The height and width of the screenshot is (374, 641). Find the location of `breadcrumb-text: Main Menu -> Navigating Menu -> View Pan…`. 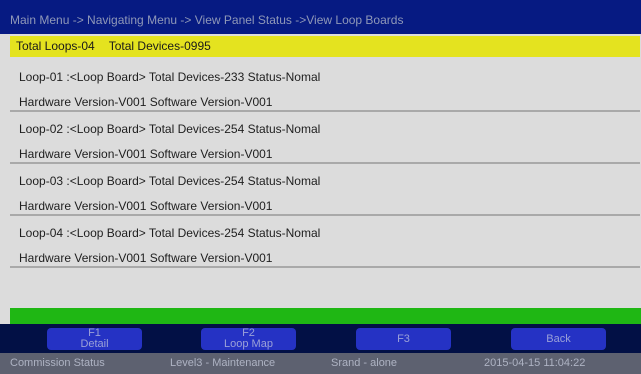

breadcrumb-text: Main Menu -> Navigating Menu -> View Pan… is located at coordinates (207, 20).